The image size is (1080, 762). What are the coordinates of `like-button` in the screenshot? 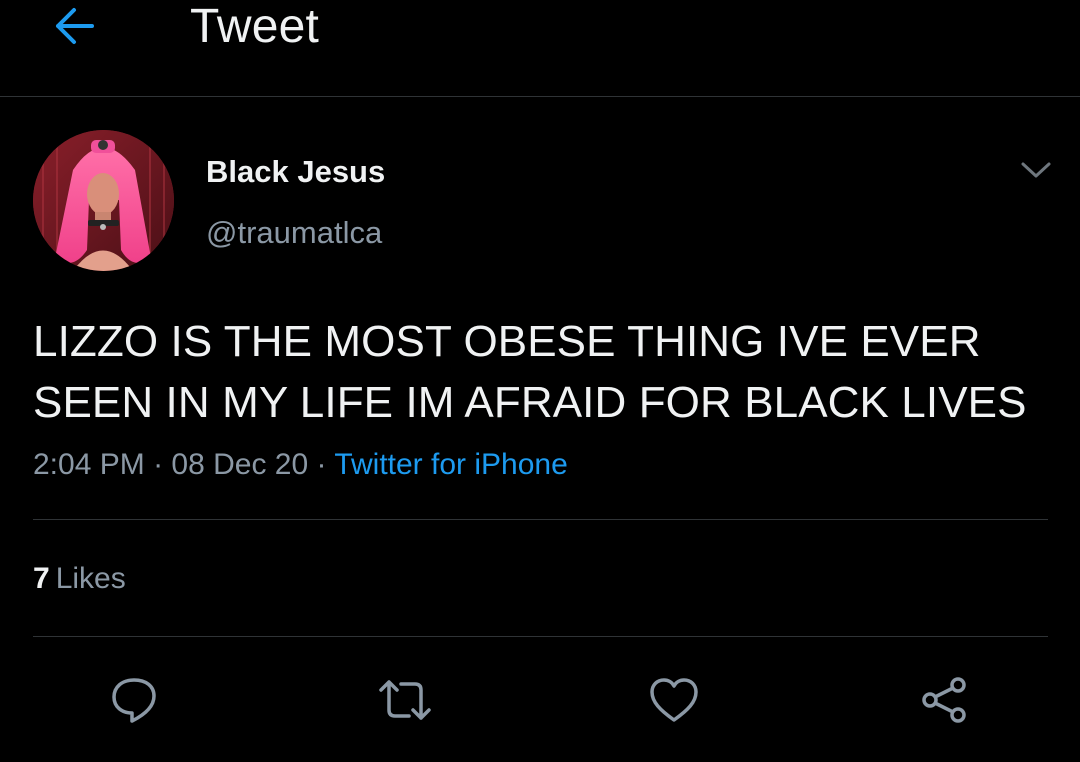 It's located at (674, 700).